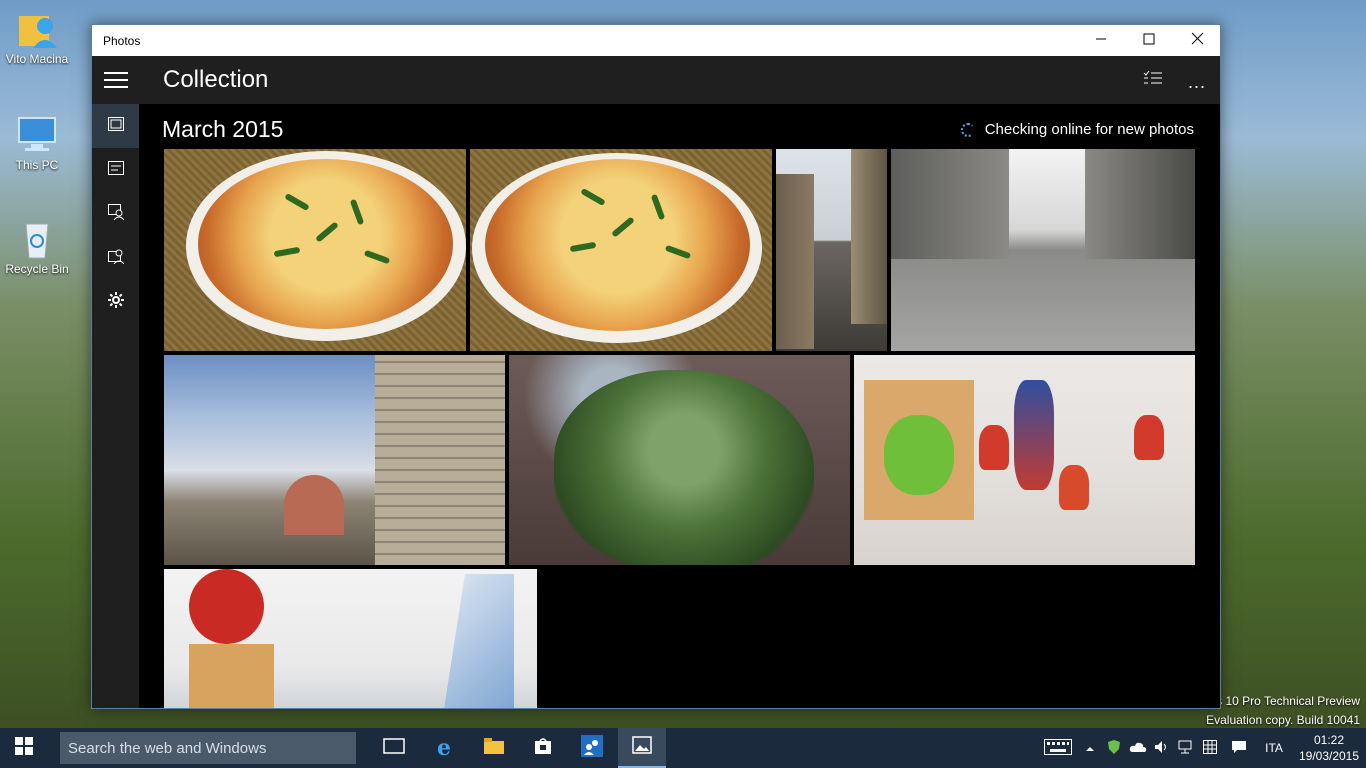 The image size is (1366, 768). I want to click on close-icon, so click(1197, 41).